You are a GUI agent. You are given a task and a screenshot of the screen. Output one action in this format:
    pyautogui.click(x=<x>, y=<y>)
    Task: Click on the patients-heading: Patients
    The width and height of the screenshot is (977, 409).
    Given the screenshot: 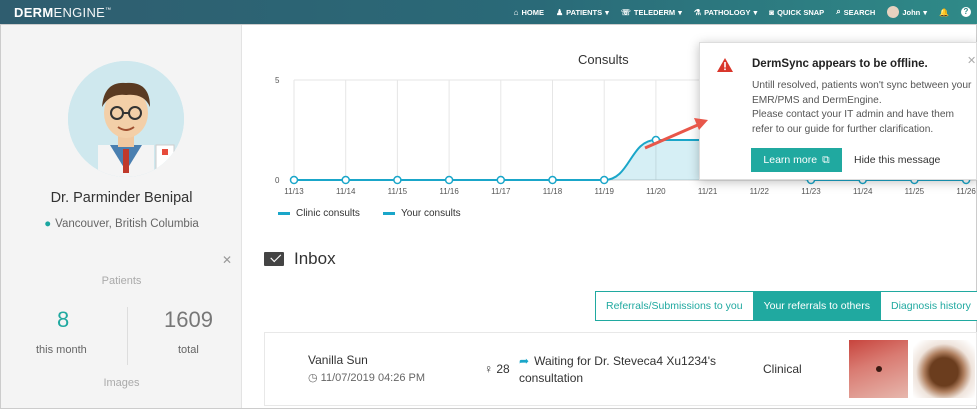 What is the action you would take?
    pyautogui.click(x=121, y=281)
    